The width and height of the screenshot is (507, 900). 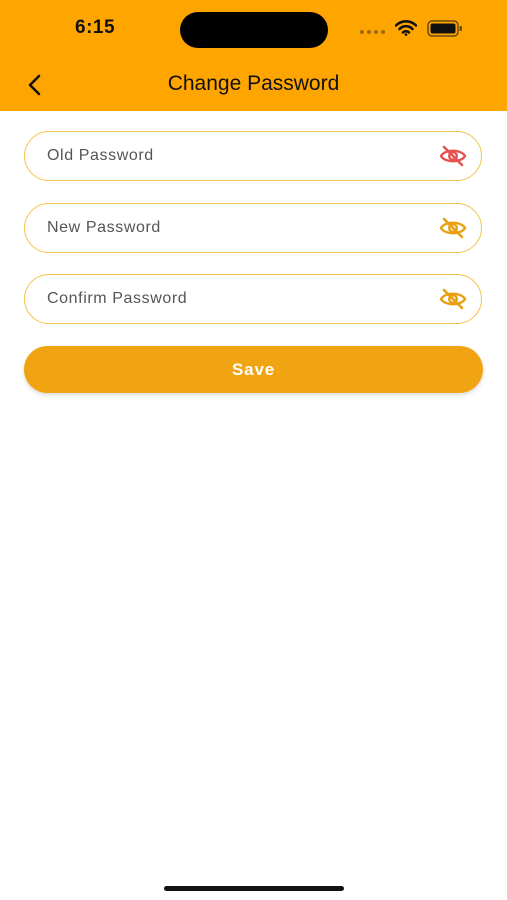 I want to click on new-password-input, so click(x=237, y=228).